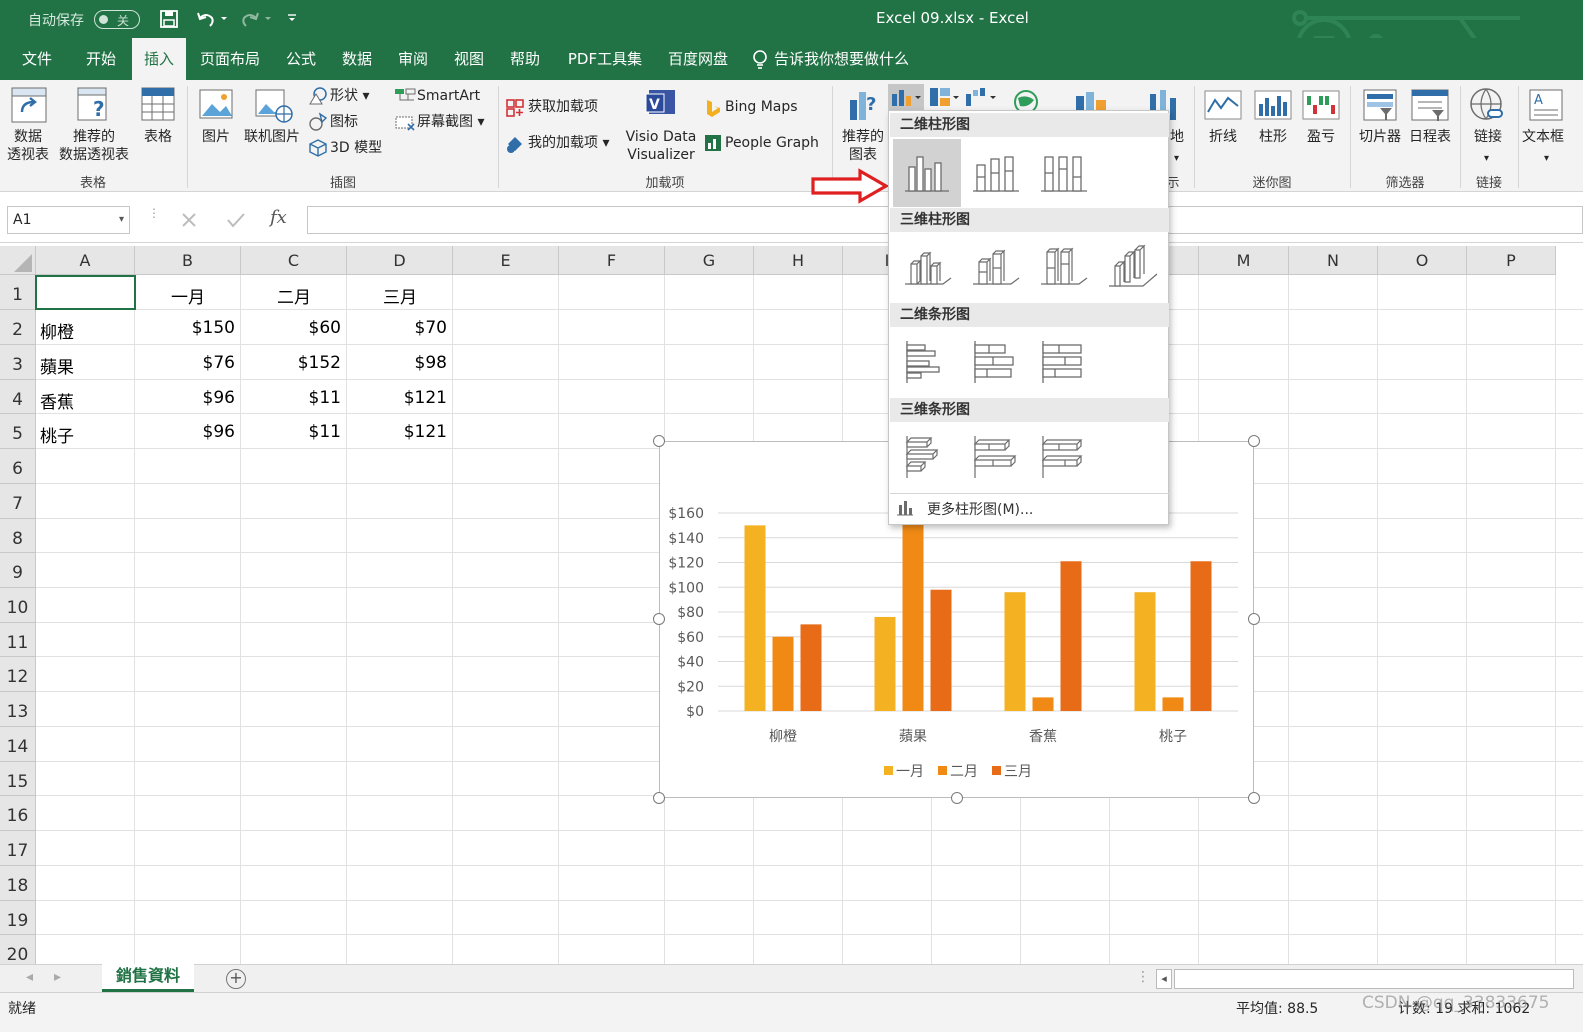 Image resolution: width=1583 pixels, height=1032 pixels. I want to click on bing-maps-button: Bing Maps, so click(761, 107).